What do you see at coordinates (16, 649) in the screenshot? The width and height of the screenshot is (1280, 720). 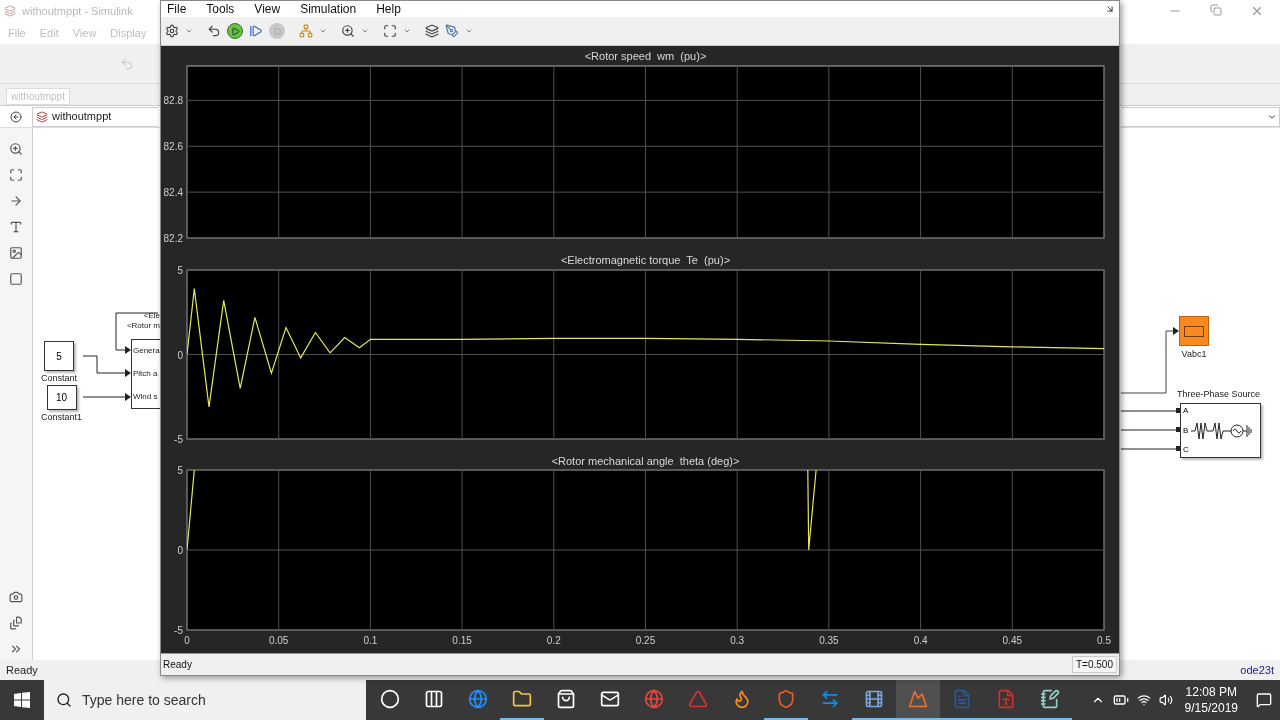 I see `expand-icon` at bounding box center [16, 649].